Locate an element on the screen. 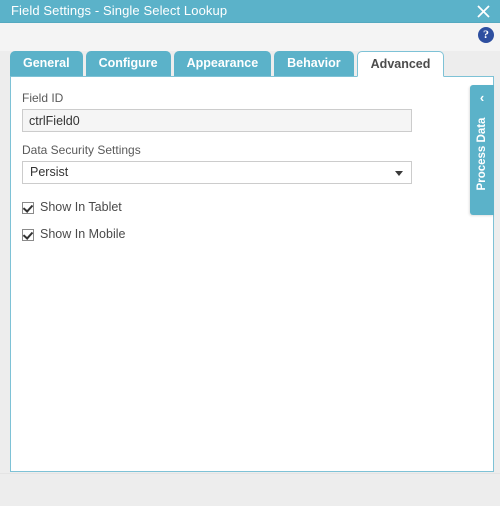 Image resolution: width=500 pixels, height=506 pixels. tab-advanced: Advanced is located at coordinates (400, 64).